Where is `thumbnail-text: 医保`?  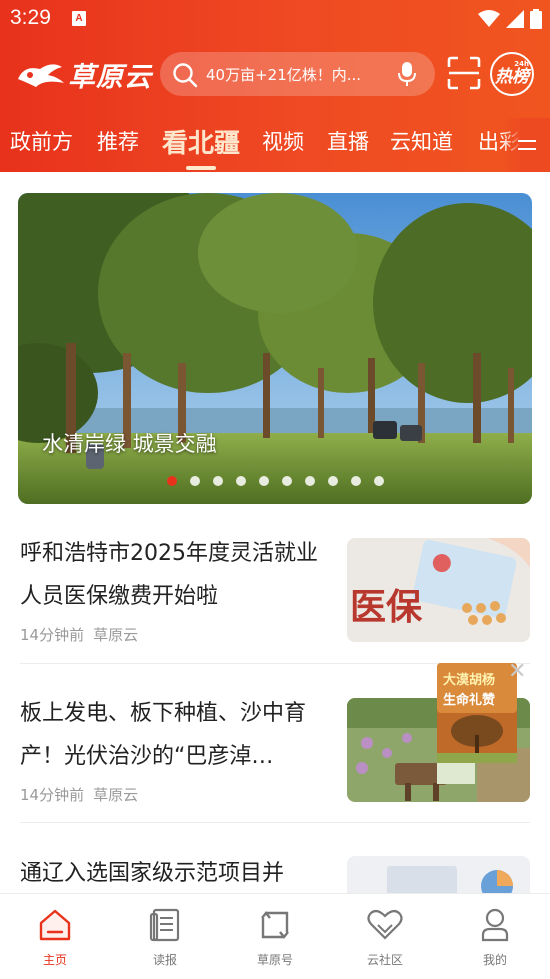 thumbnail-text: 医保 is located at coordinates (386, 607).